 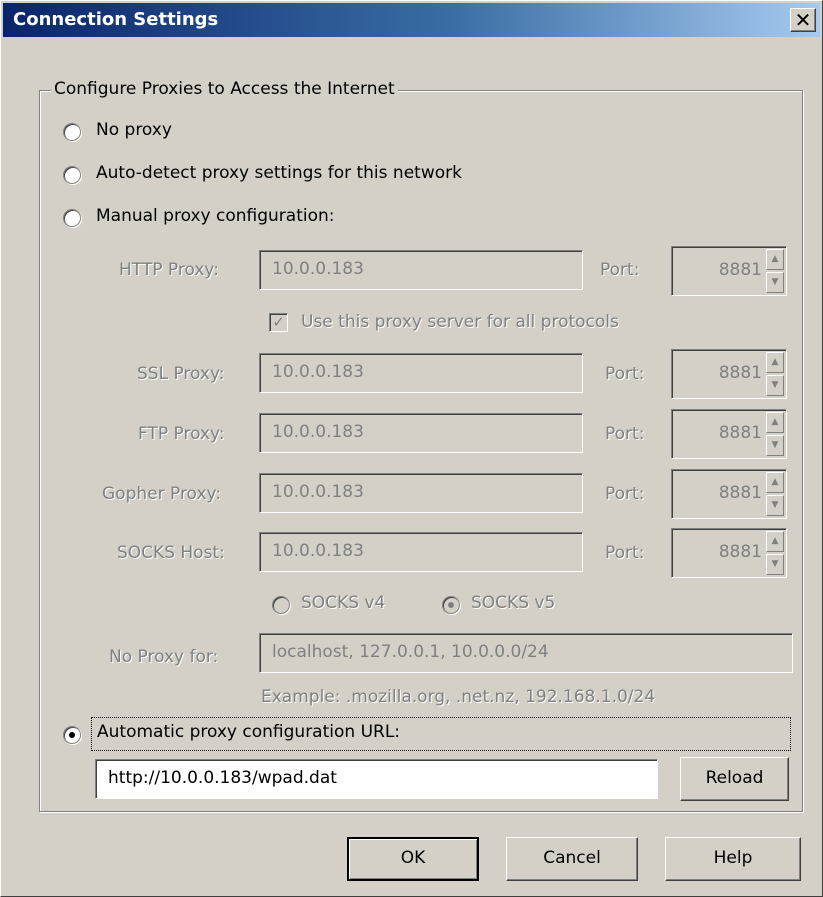 What do you see at coordinates (740, 270) in the screenshot?
I see `http-port-value: 8881` at bounding box center [740, 270].